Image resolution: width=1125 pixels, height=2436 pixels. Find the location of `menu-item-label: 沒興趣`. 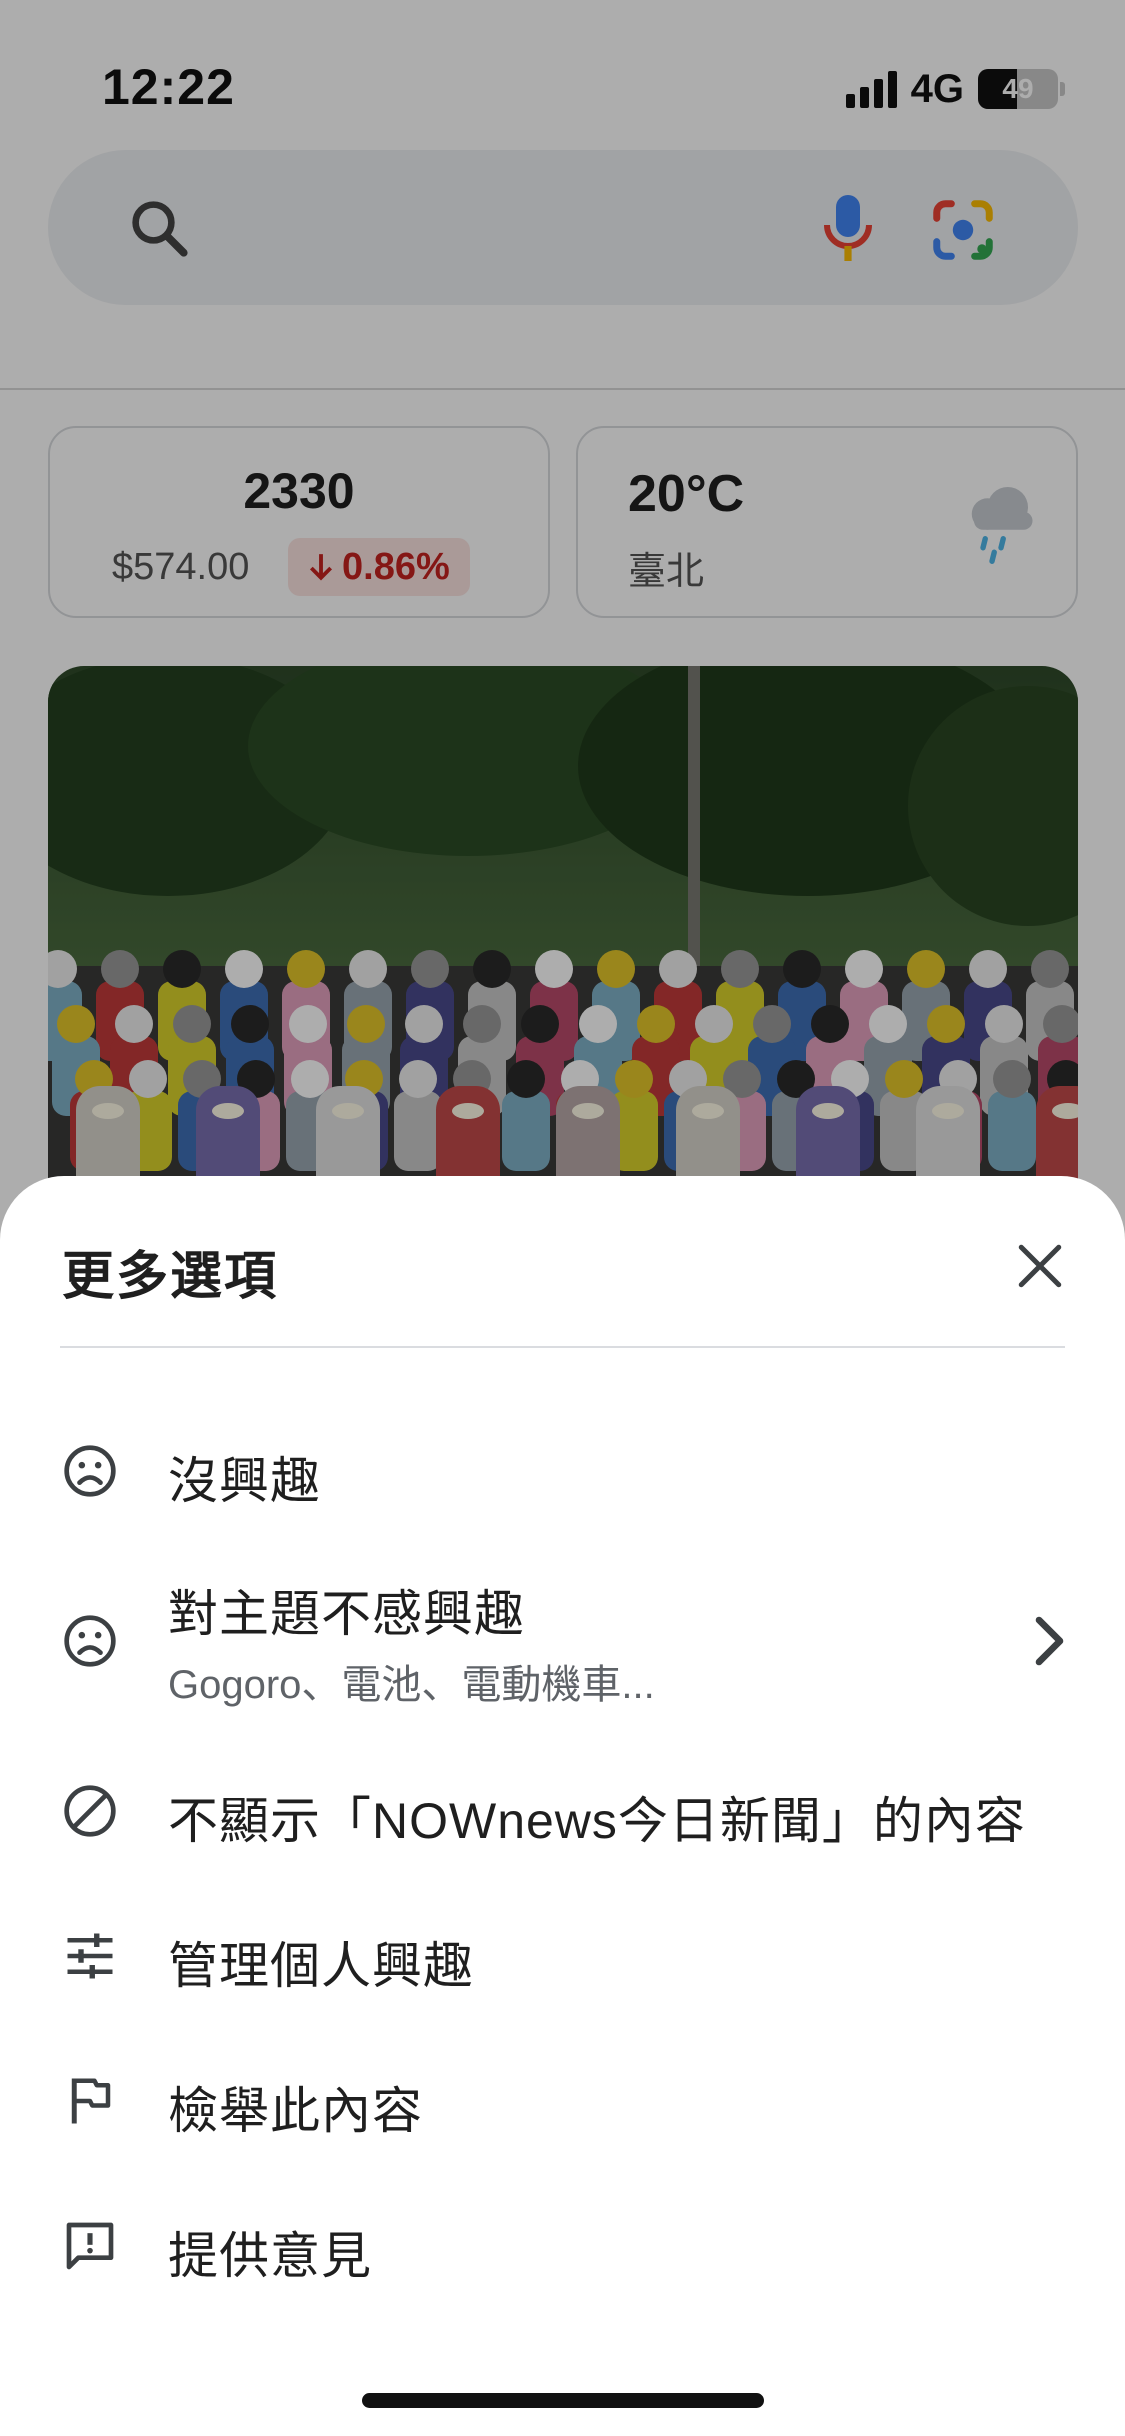

menu-item-label: 沒興趣 is located at coordinates (244, 1481).